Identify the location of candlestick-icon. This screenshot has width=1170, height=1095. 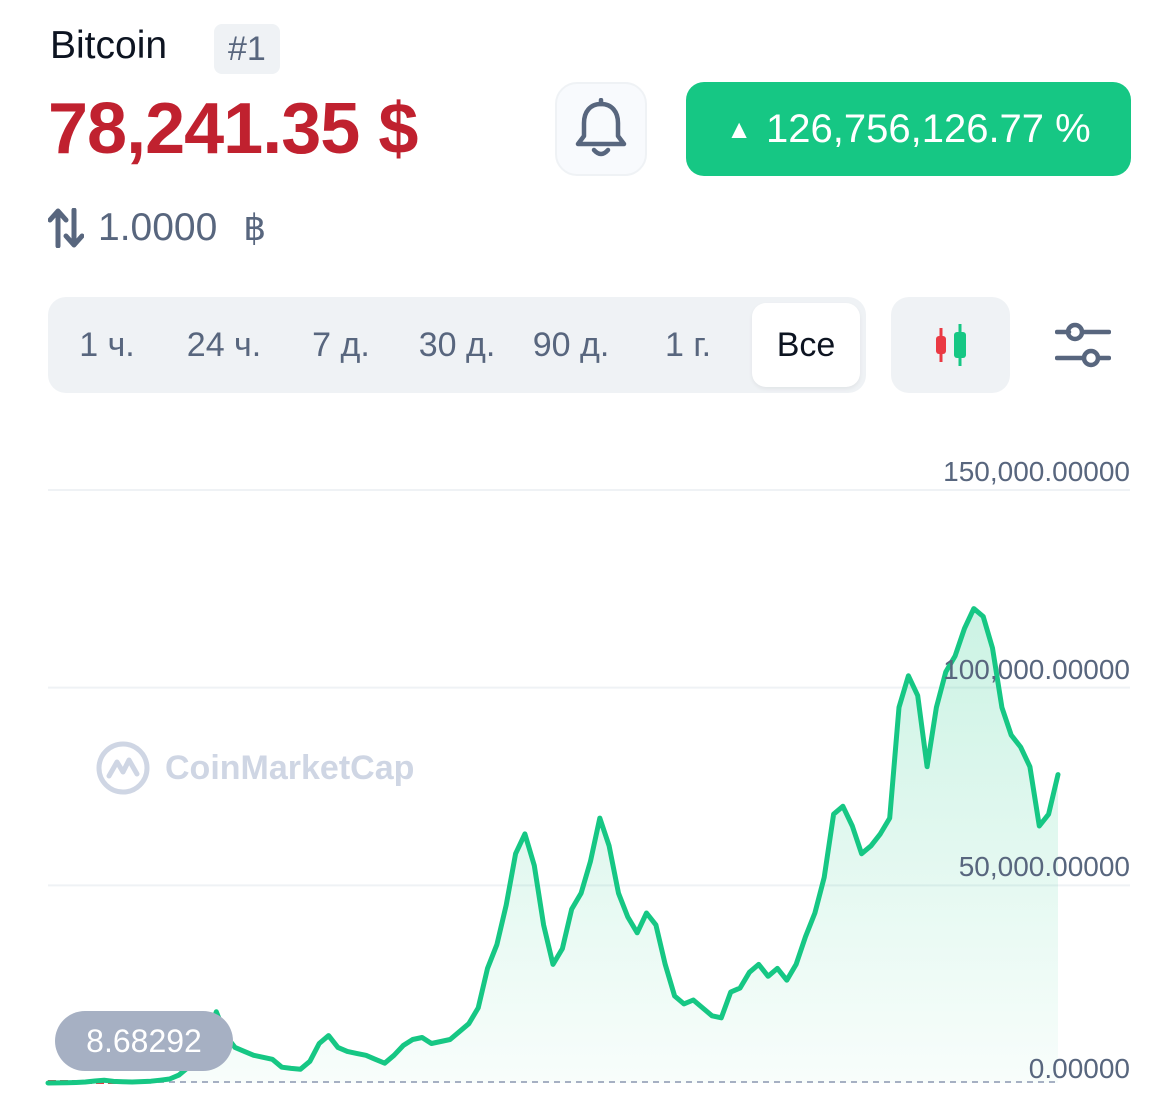
(950, 345).